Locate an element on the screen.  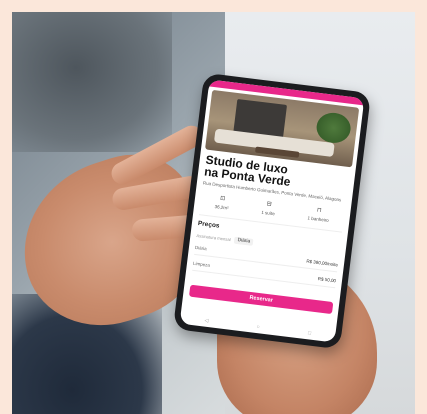
tab-monthly: Assinatura mensal is located at coordinates (213, 237).